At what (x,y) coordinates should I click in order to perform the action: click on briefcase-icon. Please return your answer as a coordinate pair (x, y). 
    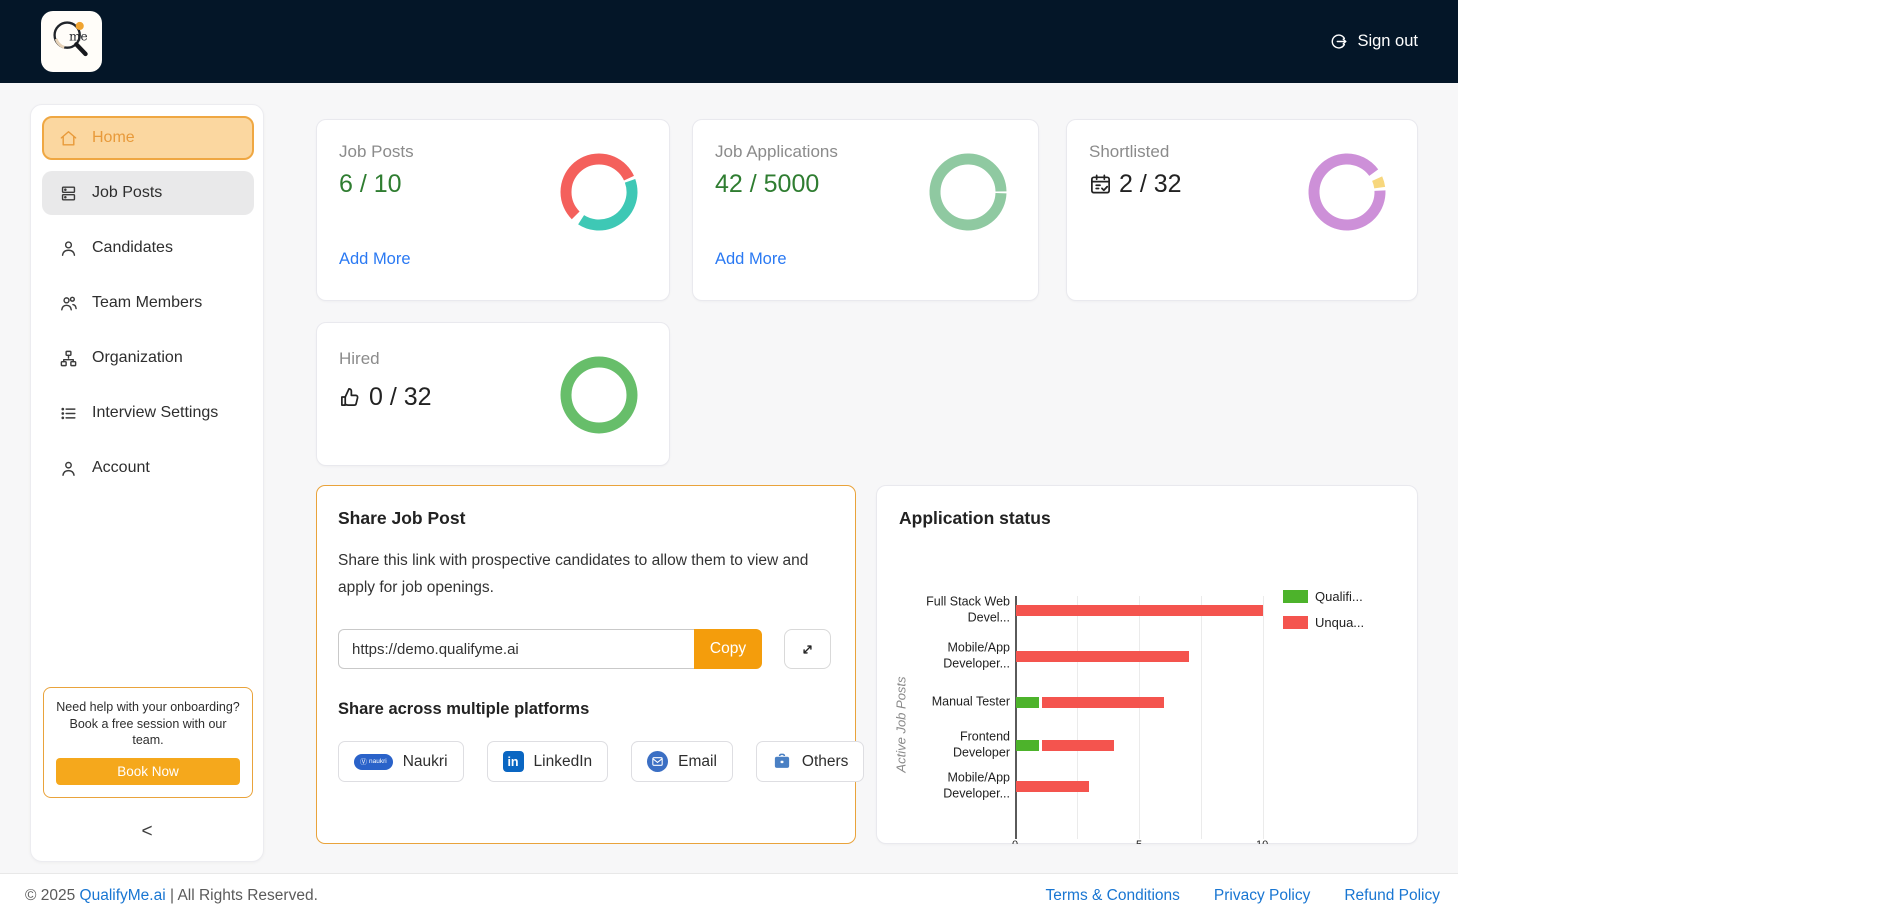
    Looking at the image, I should click on (782, 761).